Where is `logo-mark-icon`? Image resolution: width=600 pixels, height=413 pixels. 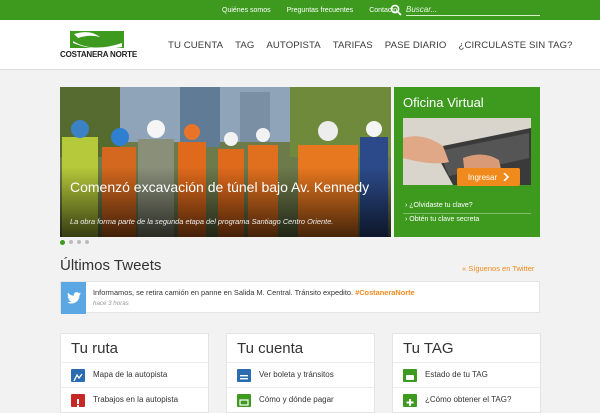
logo-mark-icon is located at coordinates (97, 39).